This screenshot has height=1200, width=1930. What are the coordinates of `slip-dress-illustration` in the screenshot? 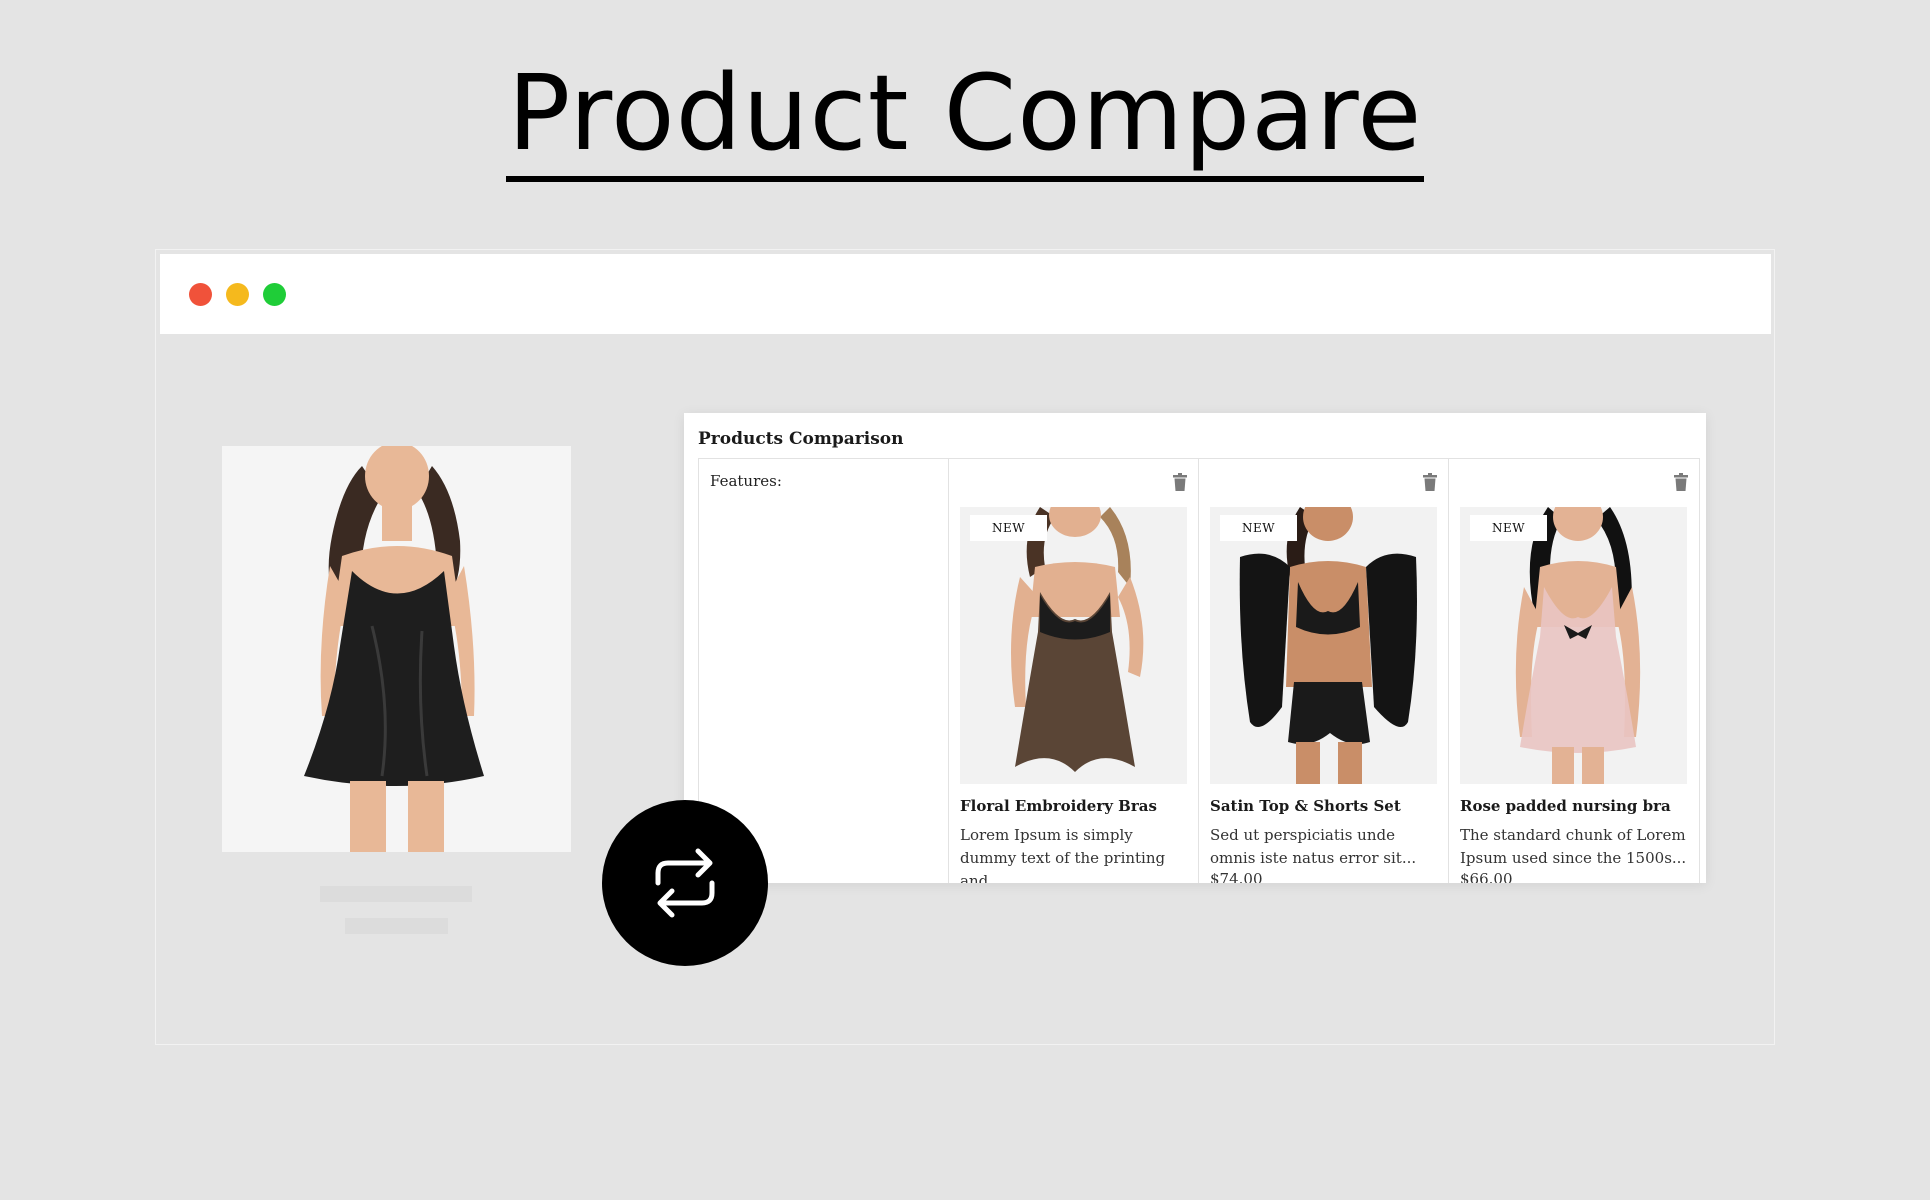 It's located at (396, 647).